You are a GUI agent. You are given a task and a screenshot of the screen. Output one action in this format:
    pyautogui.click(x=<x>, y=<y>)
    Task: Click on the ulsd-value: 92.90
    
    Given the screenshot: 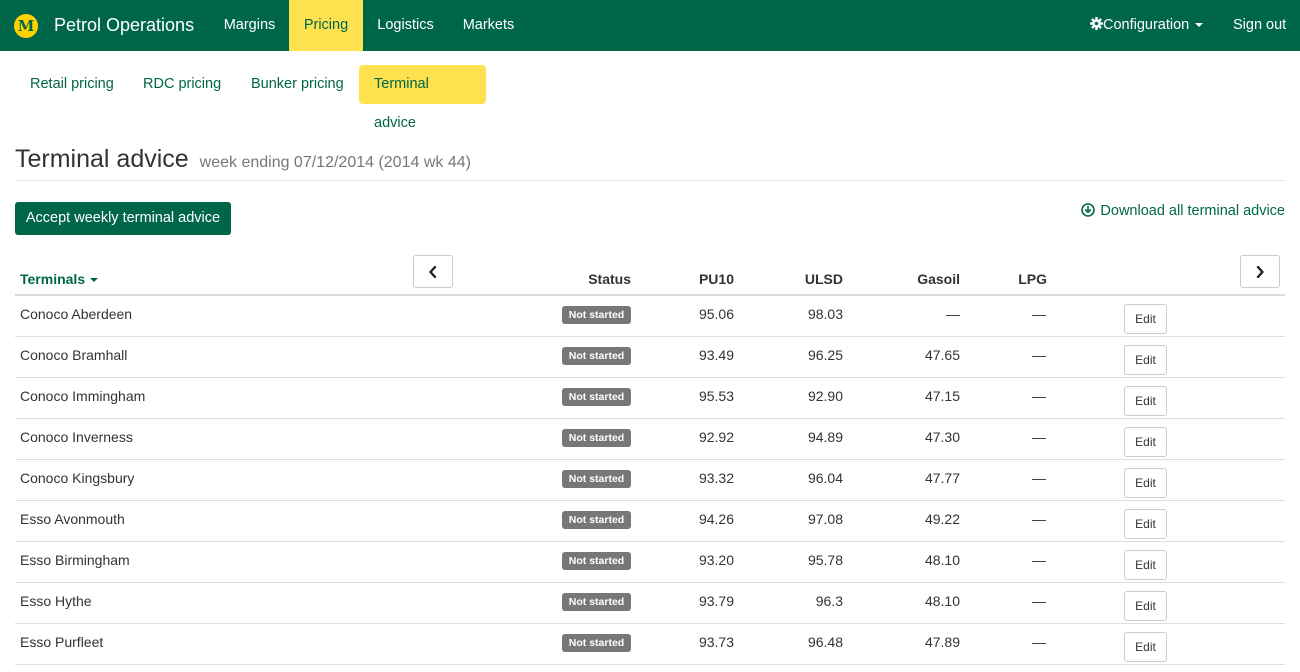 What is the action you would take?
    pyautogui.click(x=825, y=396)
    